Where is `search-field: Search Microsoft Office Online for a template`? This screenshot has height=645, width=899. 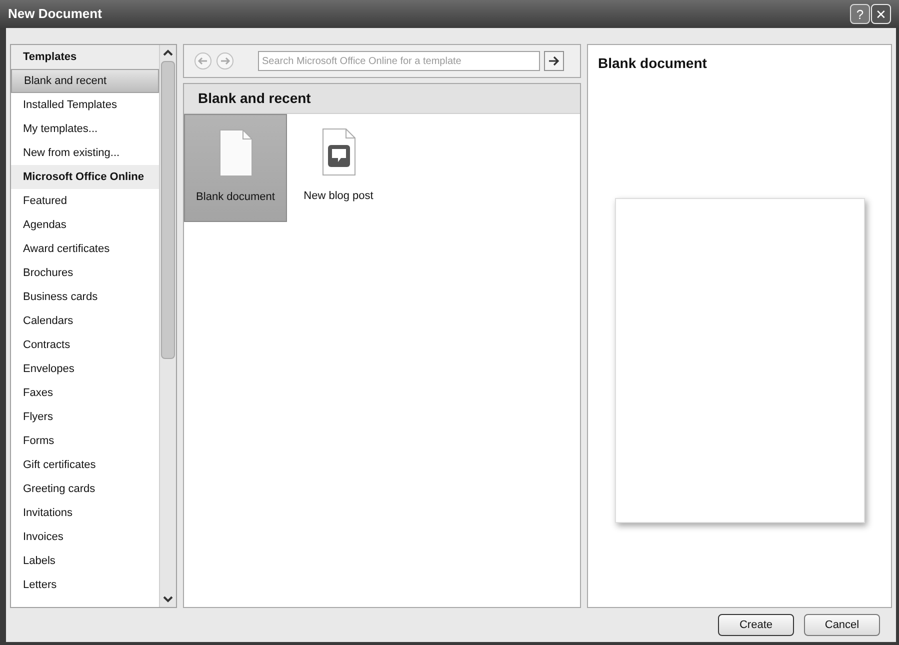
search-field: Search Microsoft Office Online for a template is located at coordinates (399, 61).